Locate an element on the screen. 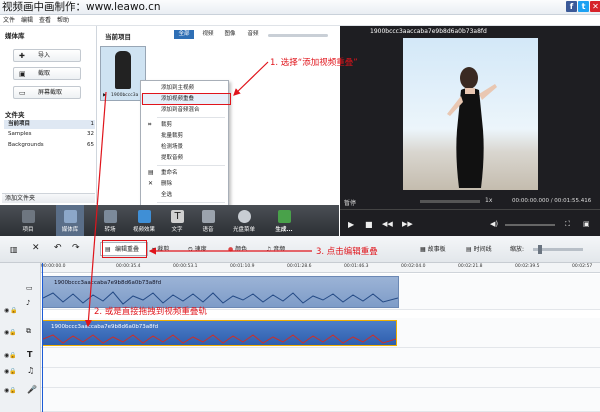 The height and width of the screenshot is (412, 600). arrow-step1 is located at coordinates (251, 78).